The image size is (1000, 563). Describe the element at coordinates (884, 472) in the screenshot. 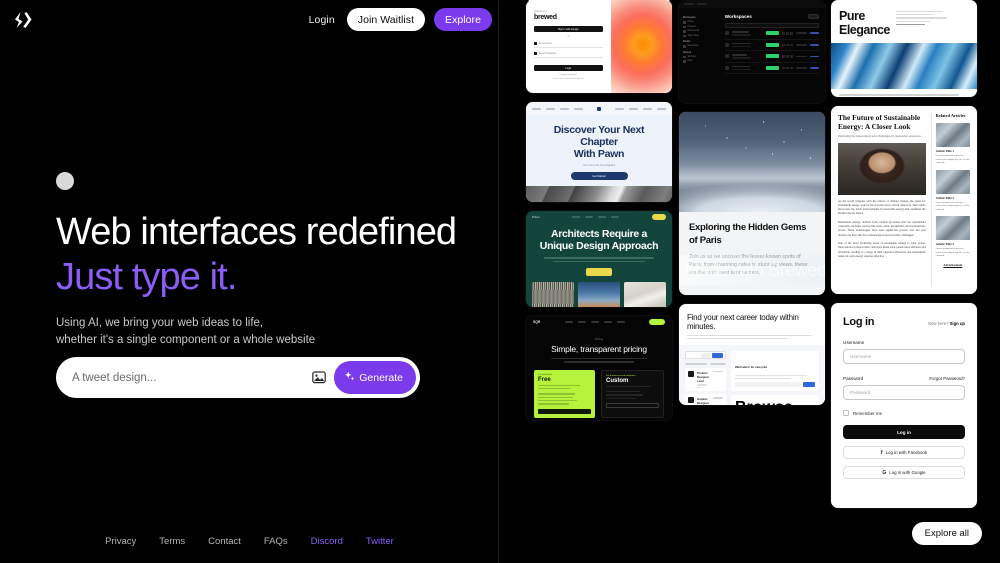

I see `google-icon: G` at that location.